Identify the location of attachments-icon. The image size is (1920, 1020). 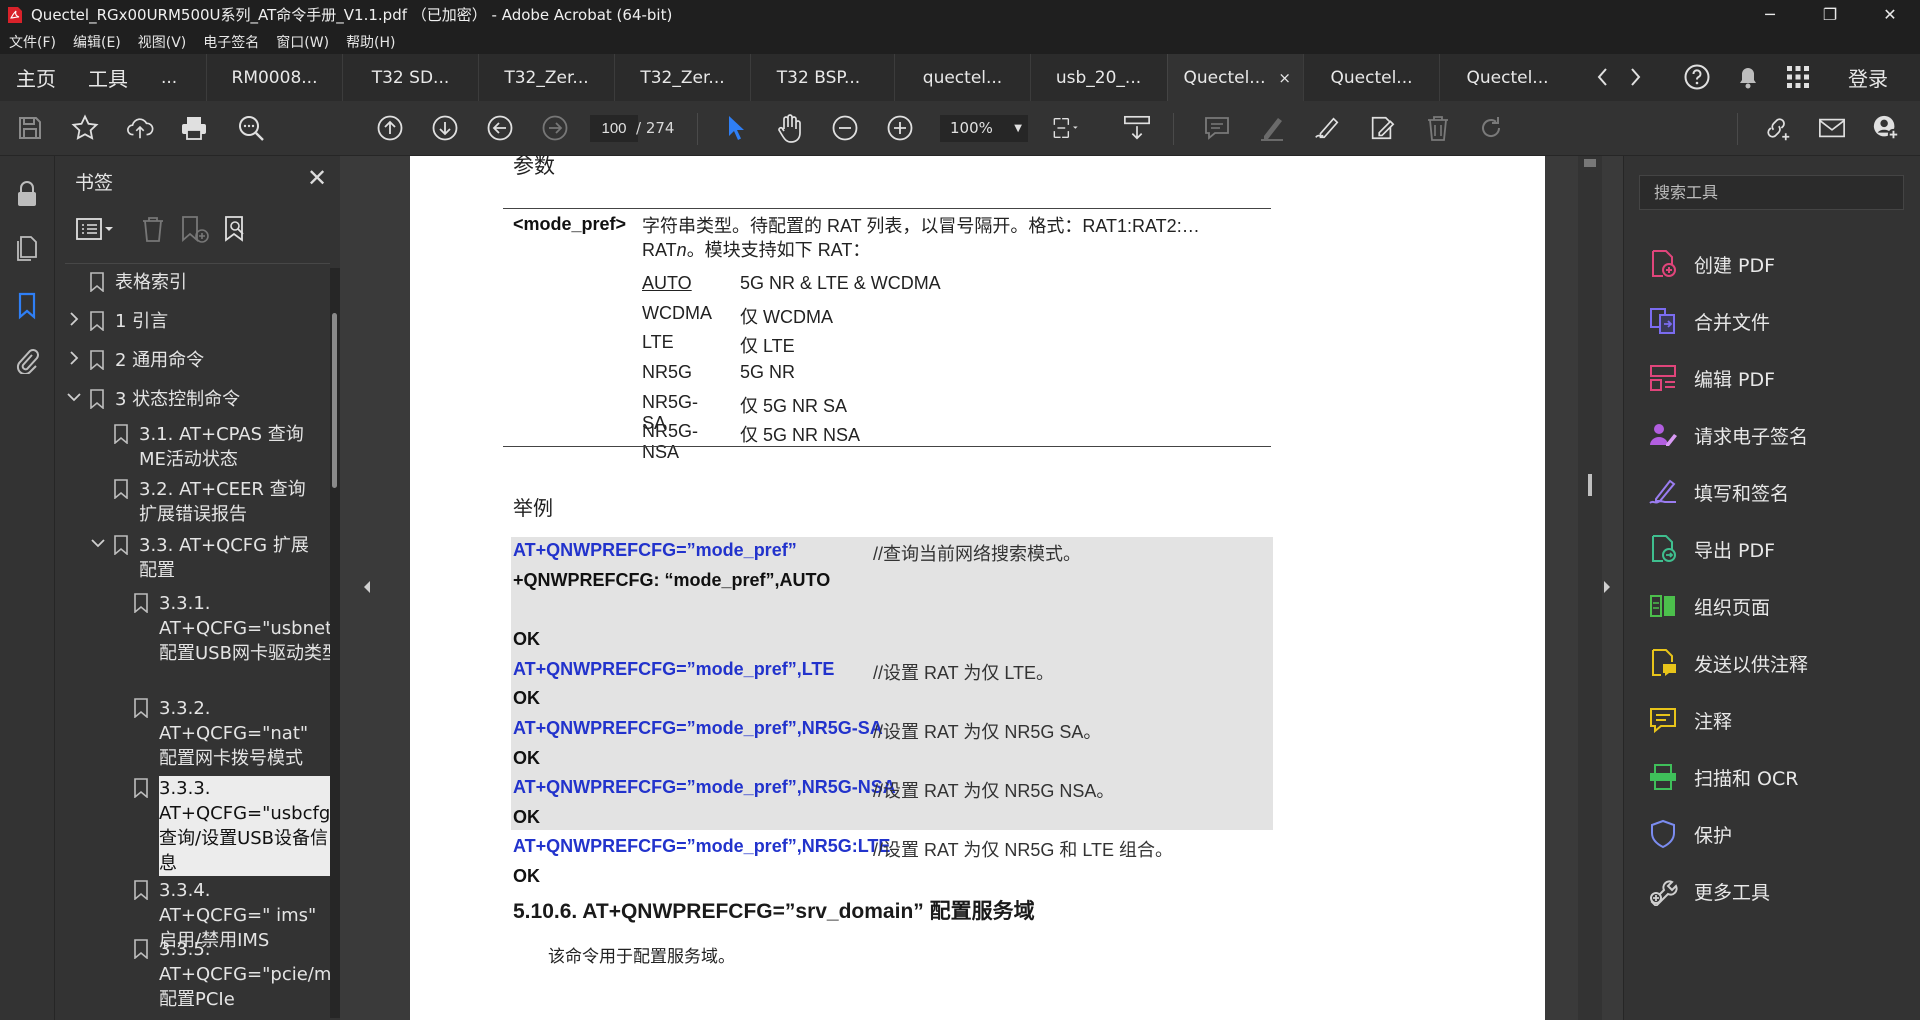
(27, 360).